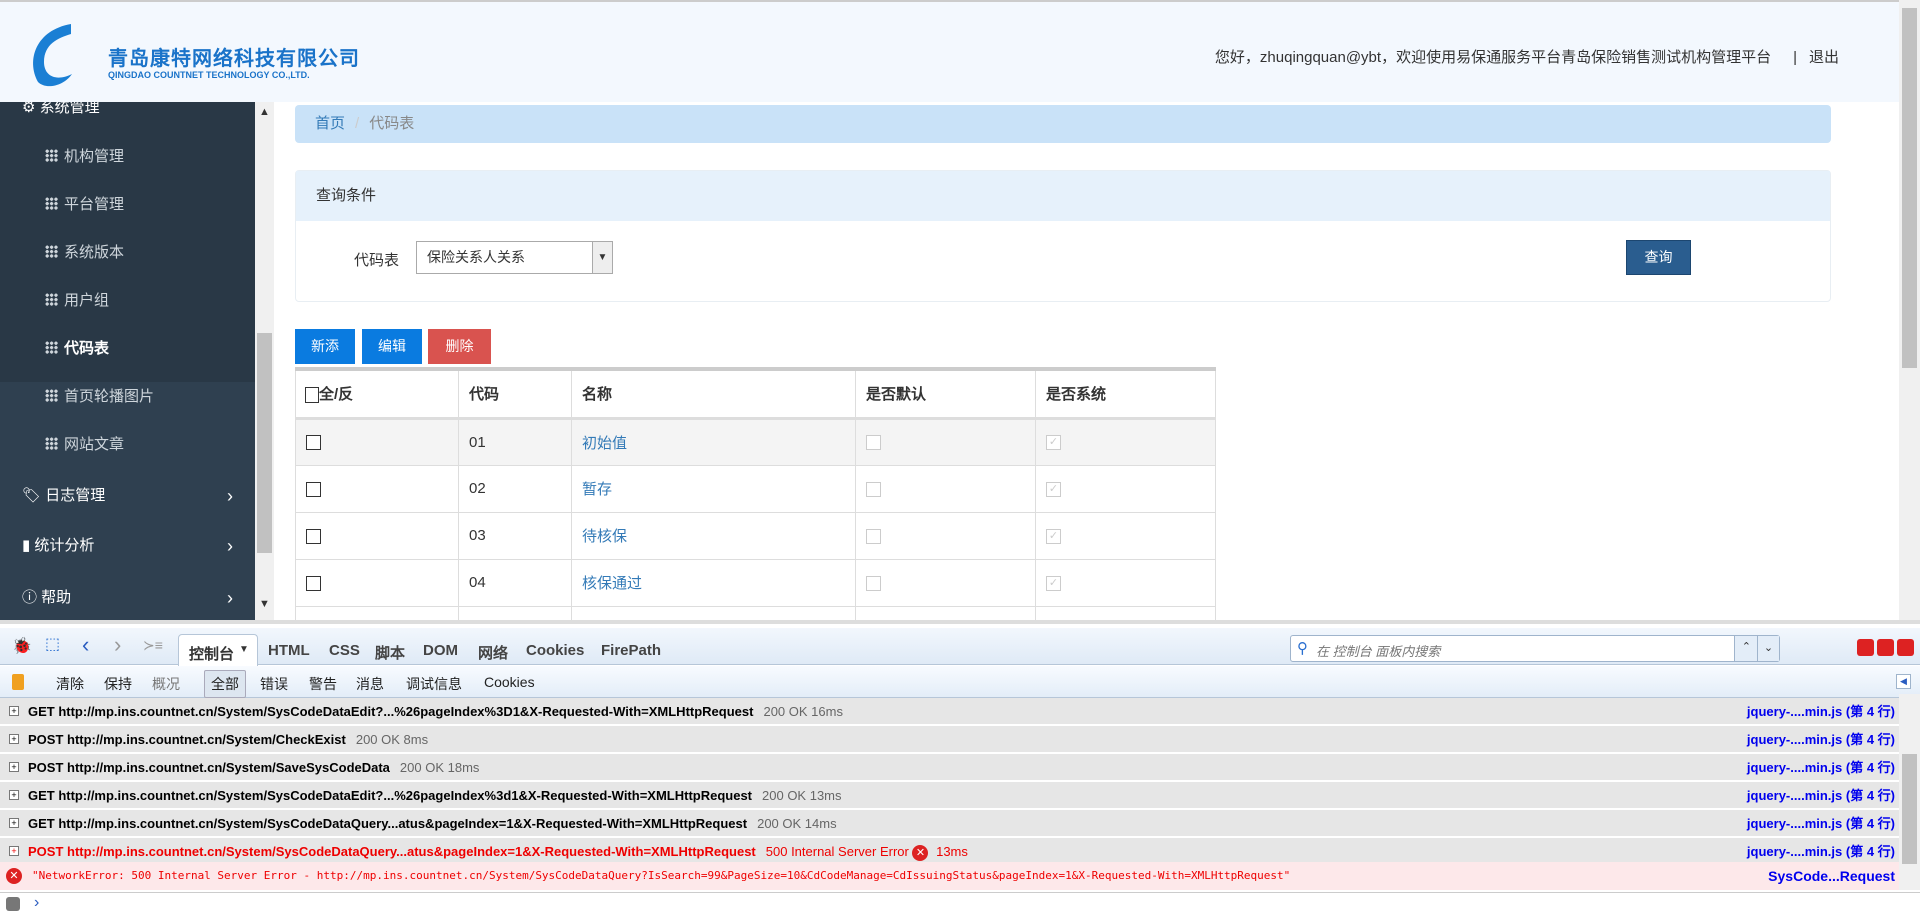 The height and width of the screenshot is (916, 1920). What do you see at coordinates (604, 536) in the screenshot?
I see `name-link: 待核保` at bounding box center [604, 536].